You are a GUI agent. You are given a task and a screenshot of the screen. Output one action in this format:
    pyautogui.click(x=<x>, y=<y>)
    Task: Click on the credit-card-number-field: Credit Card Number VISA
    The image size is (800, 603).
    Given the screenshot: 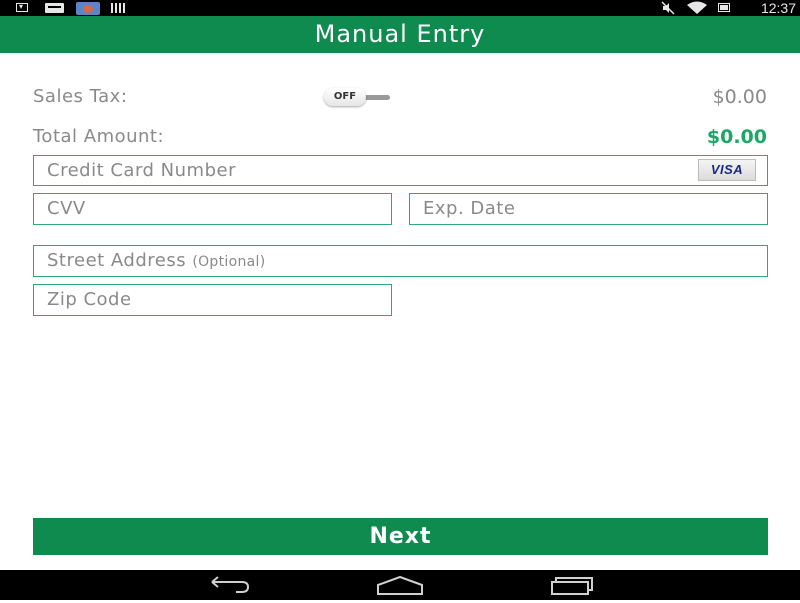 What is the action you would take?
    pyautogui.click(x=400, y=170)
    